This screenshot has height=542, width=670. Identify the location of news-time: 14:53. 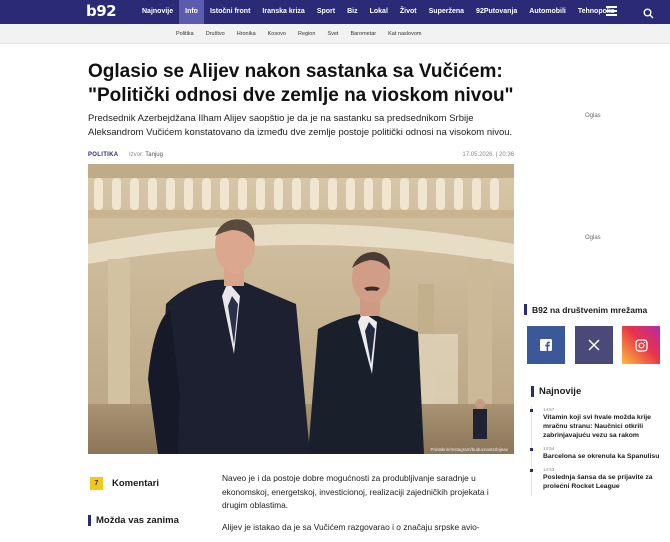
(549, 469).